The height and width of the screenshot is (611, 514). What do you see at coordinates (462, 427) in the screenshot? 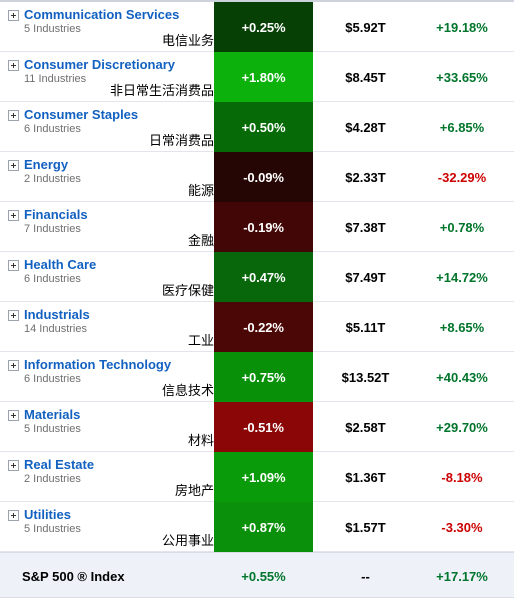
I see `ytd-change-value: +29.70%` at bounding box center [462, 427].